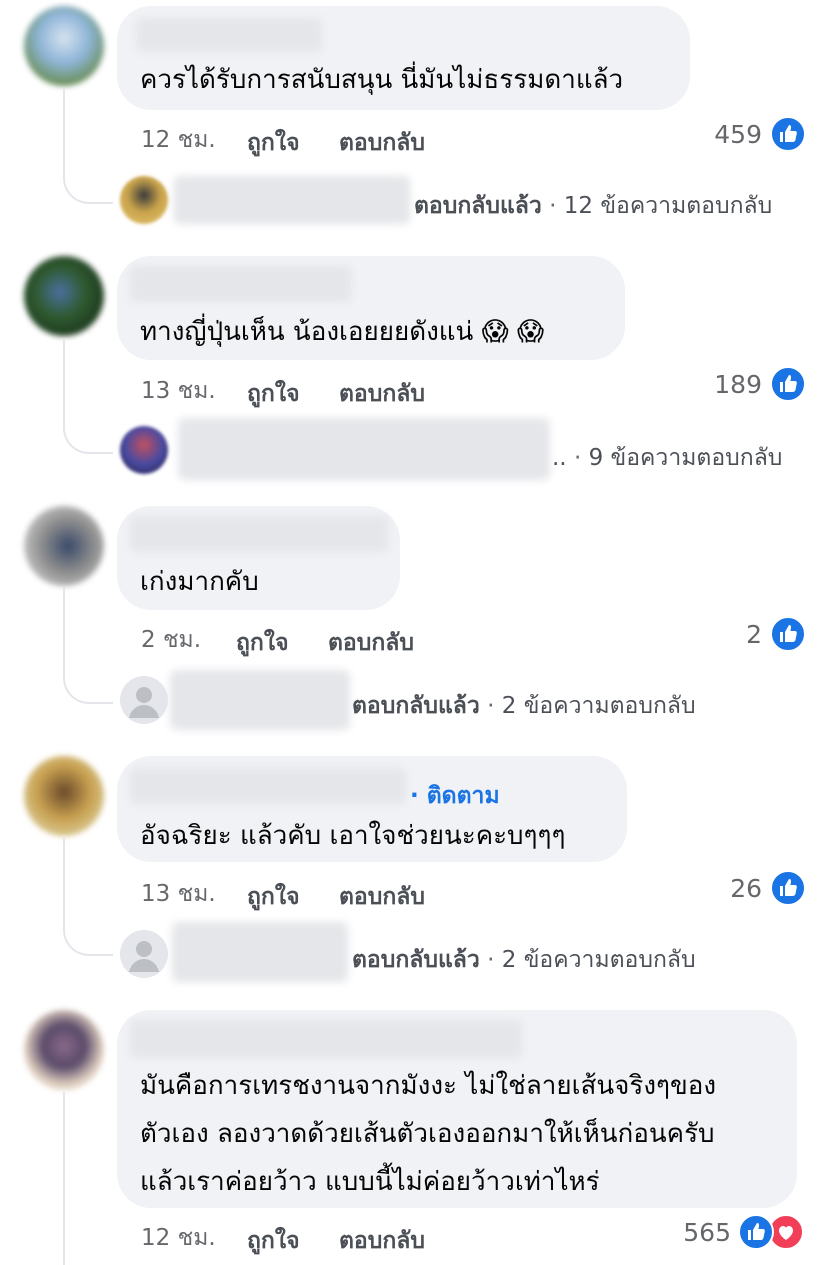  I want to click on view-replies-link: ตอบกลับแล้ว · 12 ข้อความตอบกลับ, so click(593, 206).